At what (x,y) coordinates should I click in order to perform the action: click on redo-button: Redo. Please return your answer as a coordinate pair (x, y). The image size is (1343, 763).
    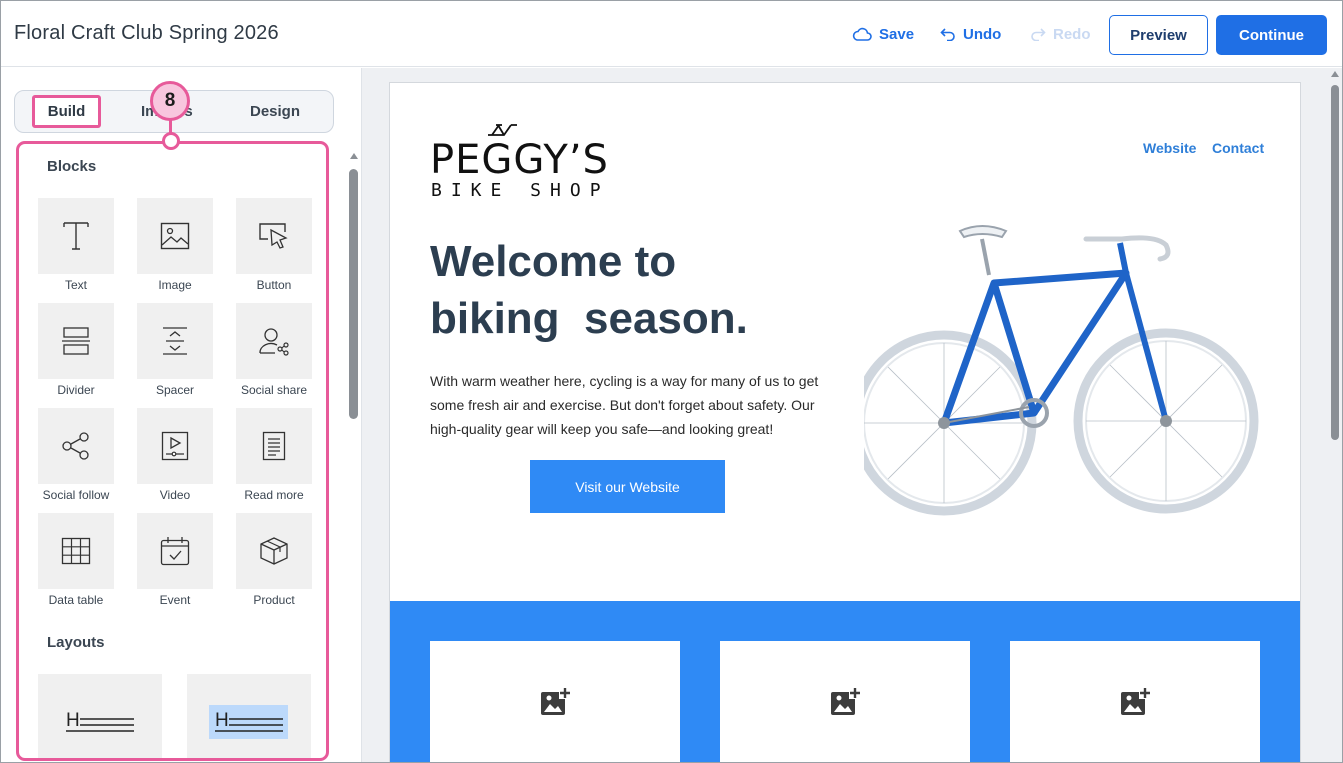
    Looking at the image, I should click on (1060, 34).